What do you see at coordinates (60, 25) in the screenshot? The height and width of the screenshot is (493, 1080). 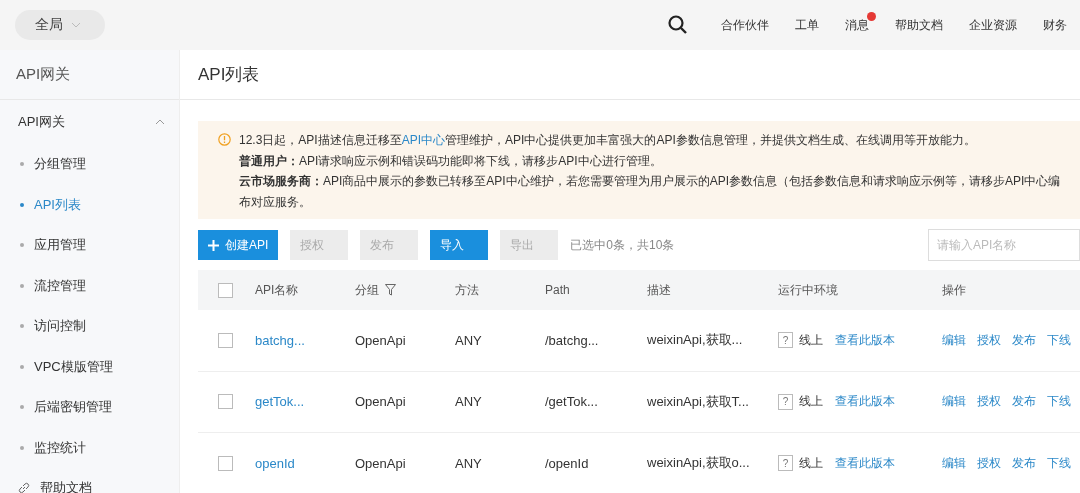 I see `scope-dropdown: 全局` at bounding box center [60, 25].